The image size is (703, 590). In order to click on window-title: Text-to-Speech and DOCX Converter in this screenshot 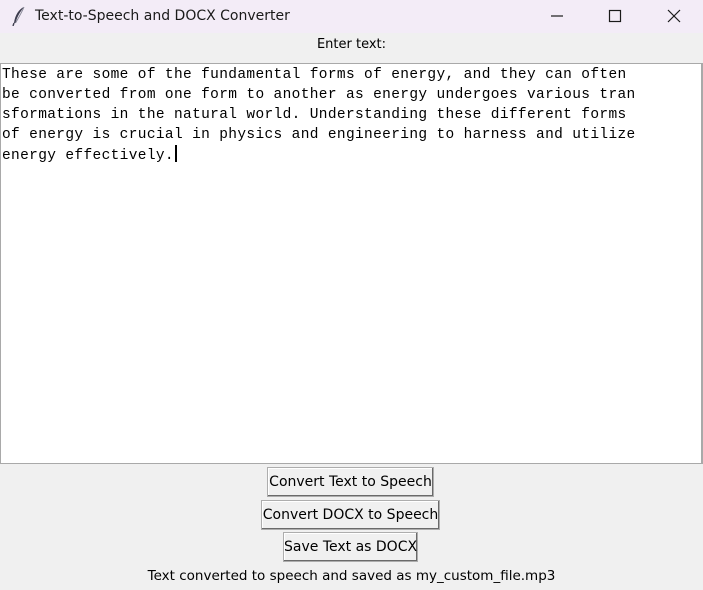, I will do `click(162, 16)`.